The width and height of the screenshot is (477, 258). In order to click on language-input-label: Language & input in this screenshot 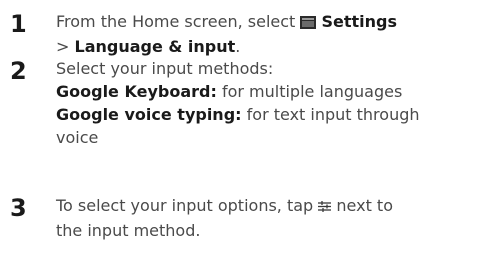, I will do `click(155, 46)`.